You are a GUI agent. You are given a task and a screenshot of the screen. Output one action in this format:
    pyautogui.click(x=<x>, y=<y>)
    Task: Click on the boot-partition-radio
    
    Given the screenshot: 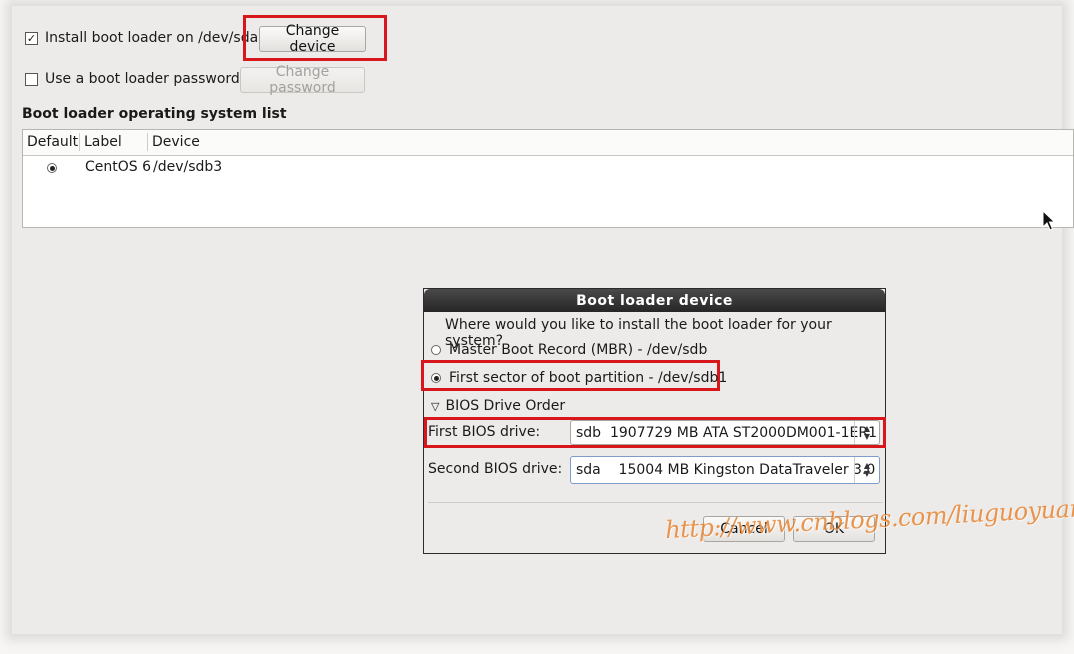 What is the action you would take?
    pyautogui.click(x=436, y=378)
    